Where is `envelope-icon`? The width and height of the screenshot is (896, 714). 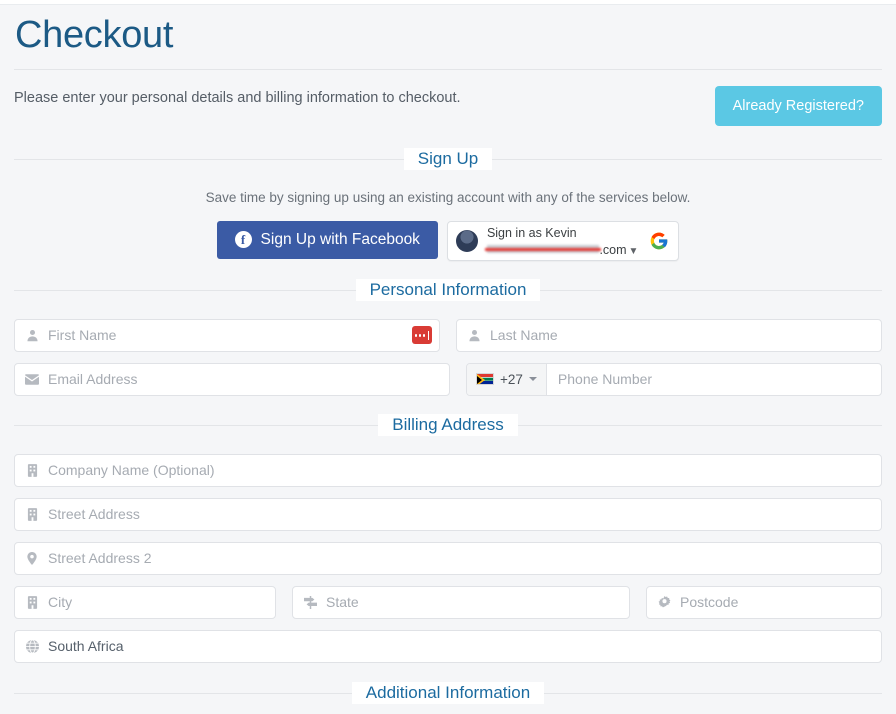
envelope-icon is located at coordinates (32, 379).